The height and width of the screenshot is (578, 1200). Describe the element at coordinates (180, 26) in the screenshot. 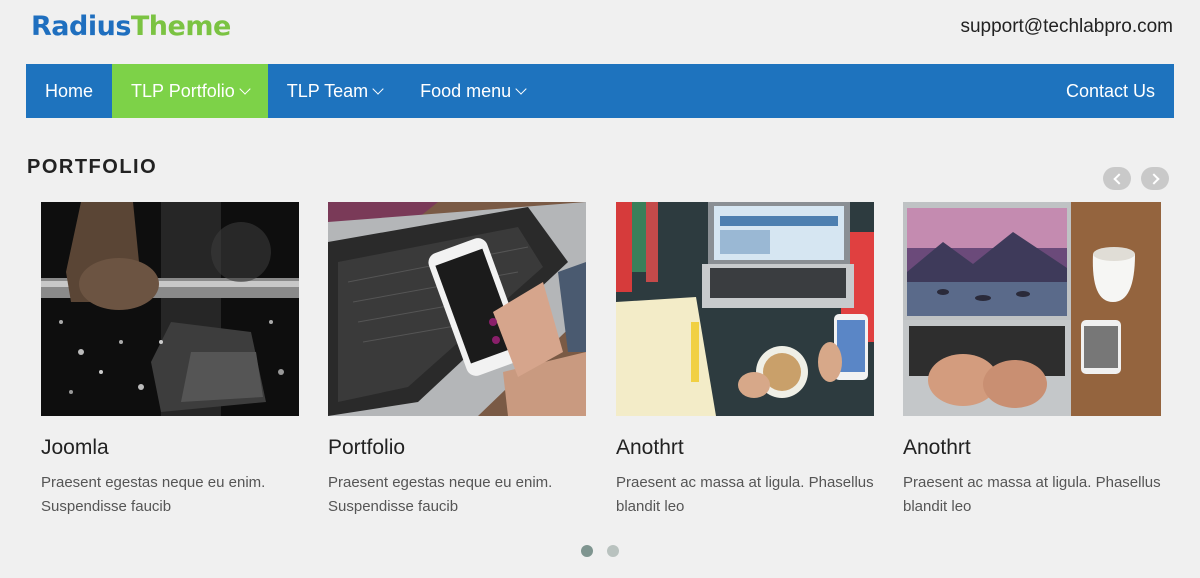

I see `logo-text-theme: Theme` at that location.